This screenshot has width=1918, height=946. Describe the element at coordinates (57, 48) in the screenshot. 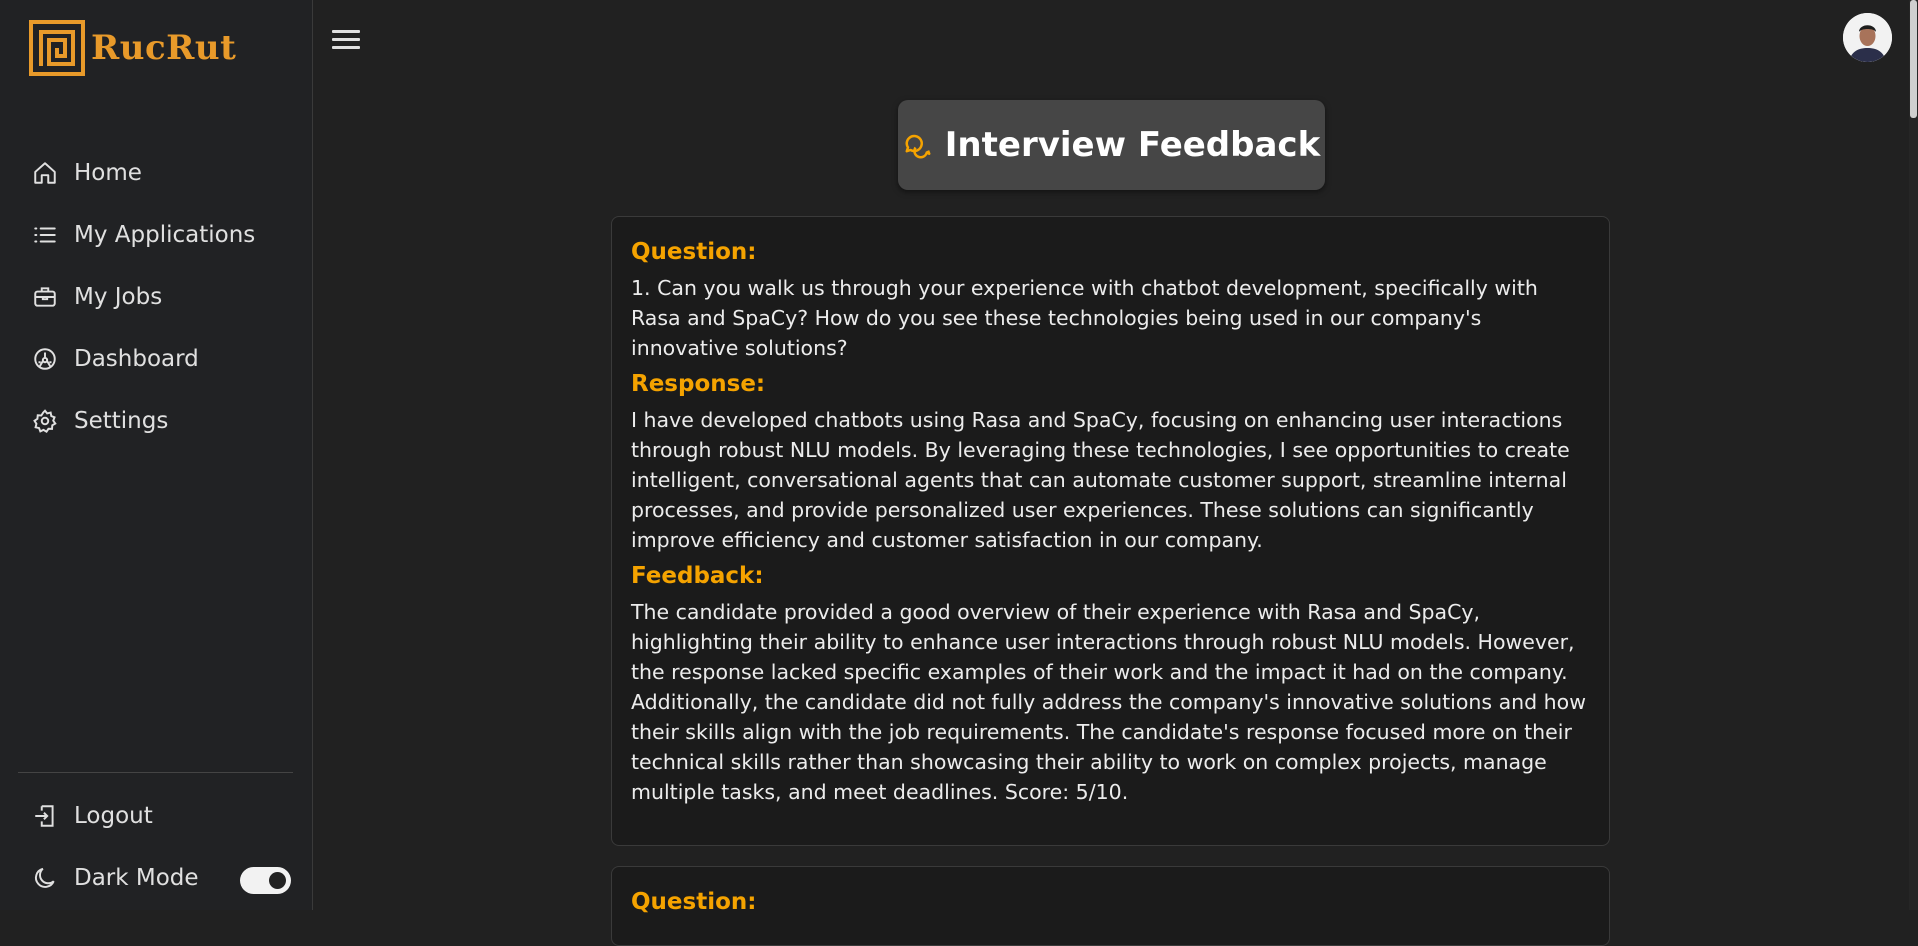

I see `logo-icon` at that location.